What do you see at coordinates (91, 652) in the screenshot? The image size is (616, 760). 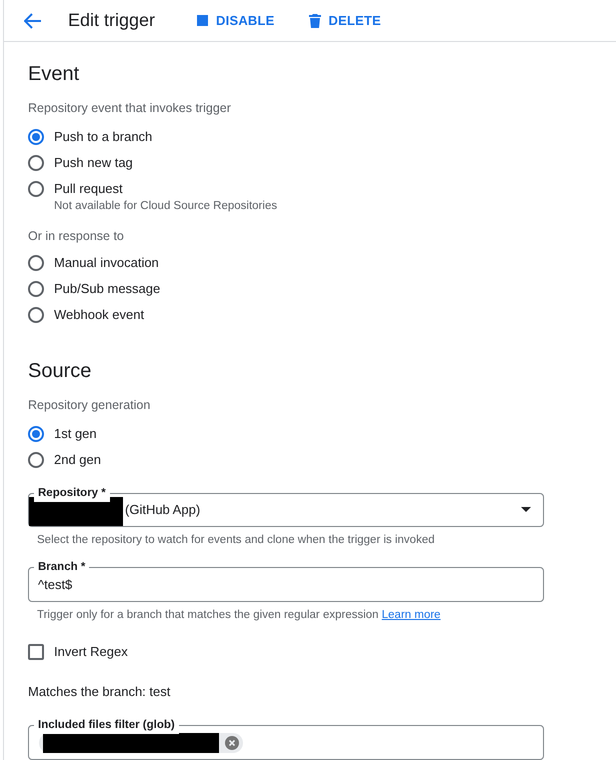 I see `checkbox-label: Invert Regex` at bounding box center [91, 652].